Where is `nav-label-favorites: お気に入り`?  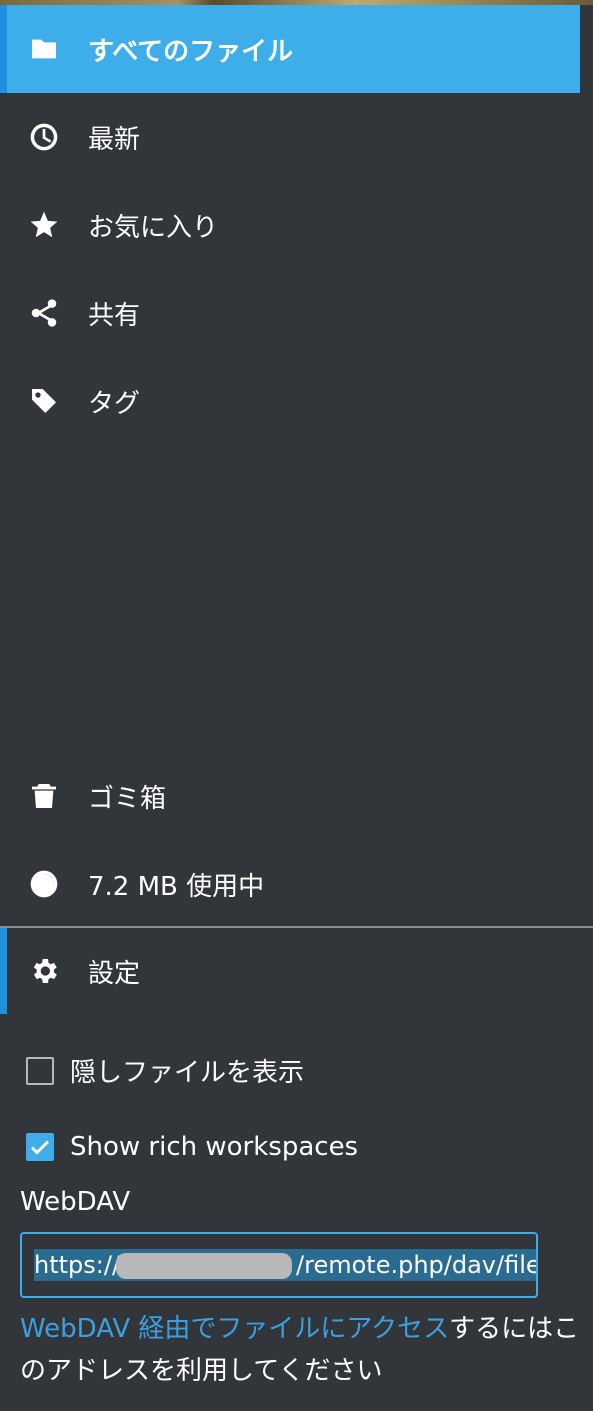 nav-label-favorites: お気に入り is located at coordinates (153, 227).